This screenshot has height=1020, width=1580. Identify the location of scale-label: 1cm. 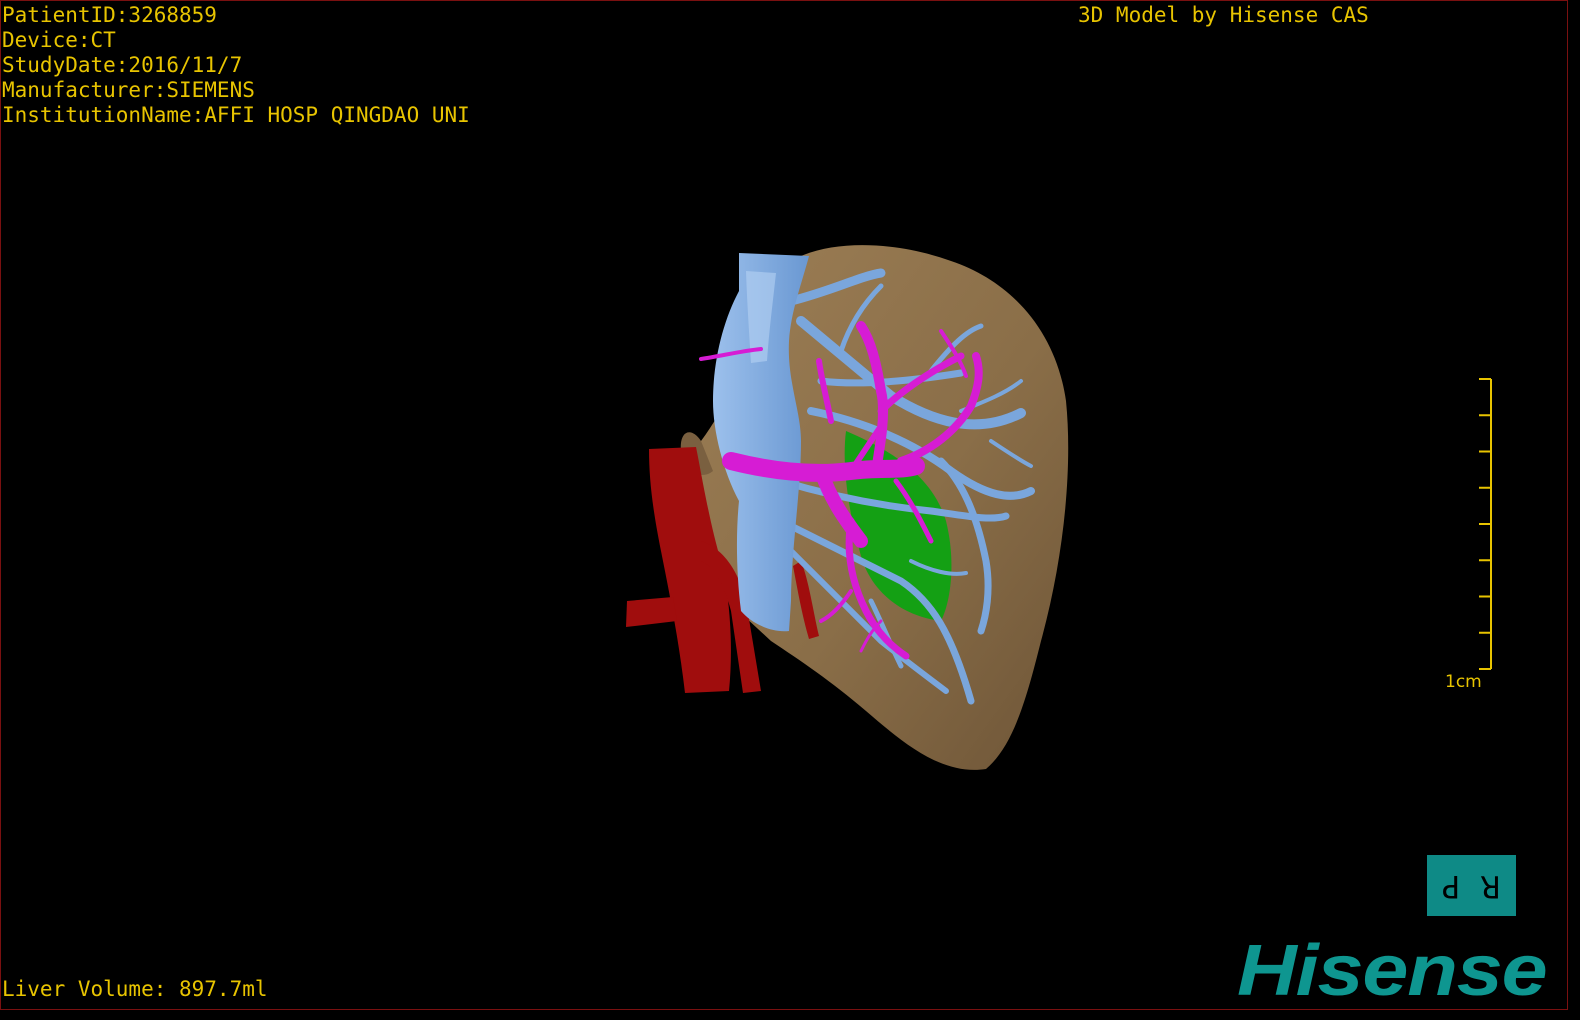
(1463, 682).